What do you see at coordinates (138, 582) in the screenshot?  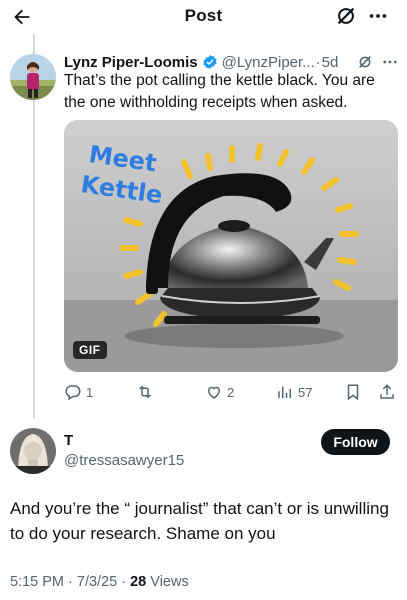 I see `views-count: 28` at bounding box center [138, 582].